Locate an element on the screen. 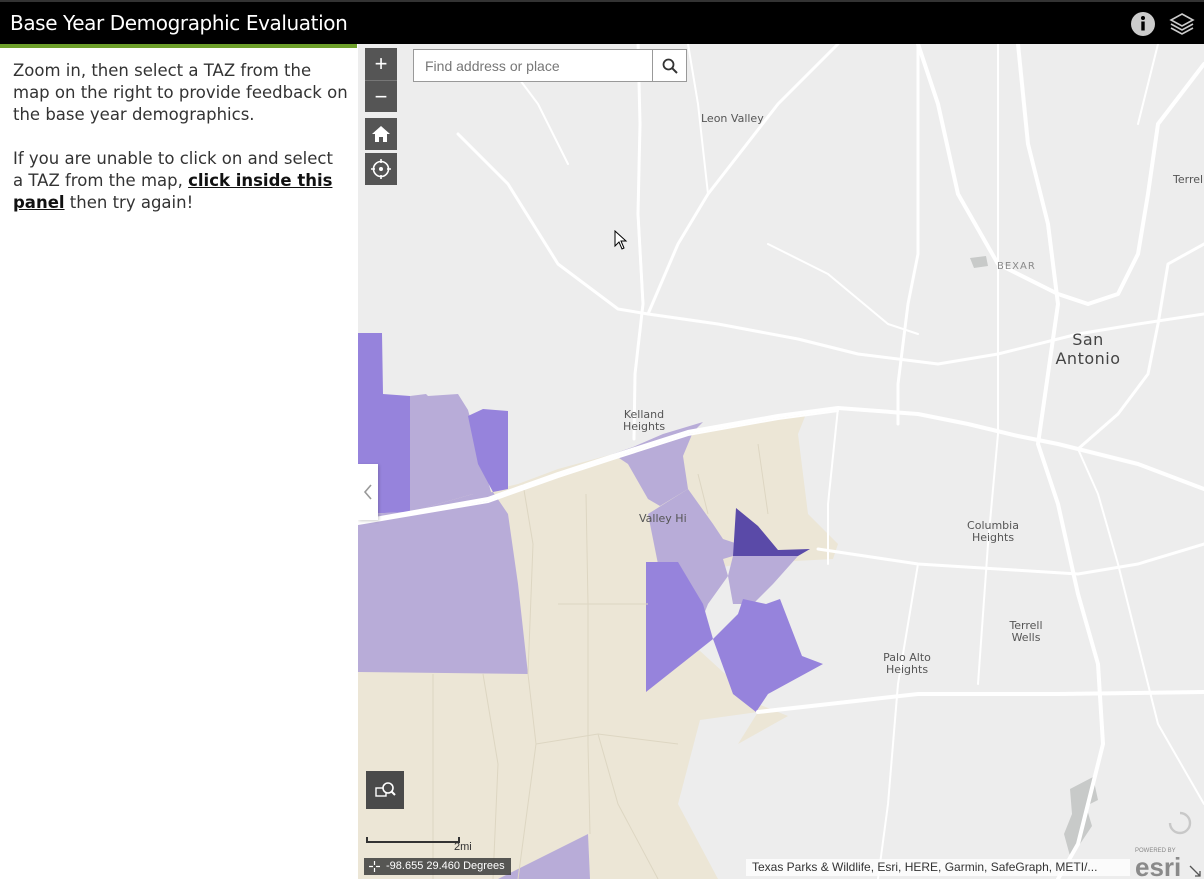 This screenshot has width=1204, height=879. home-button is located at coordinates (381, 134).